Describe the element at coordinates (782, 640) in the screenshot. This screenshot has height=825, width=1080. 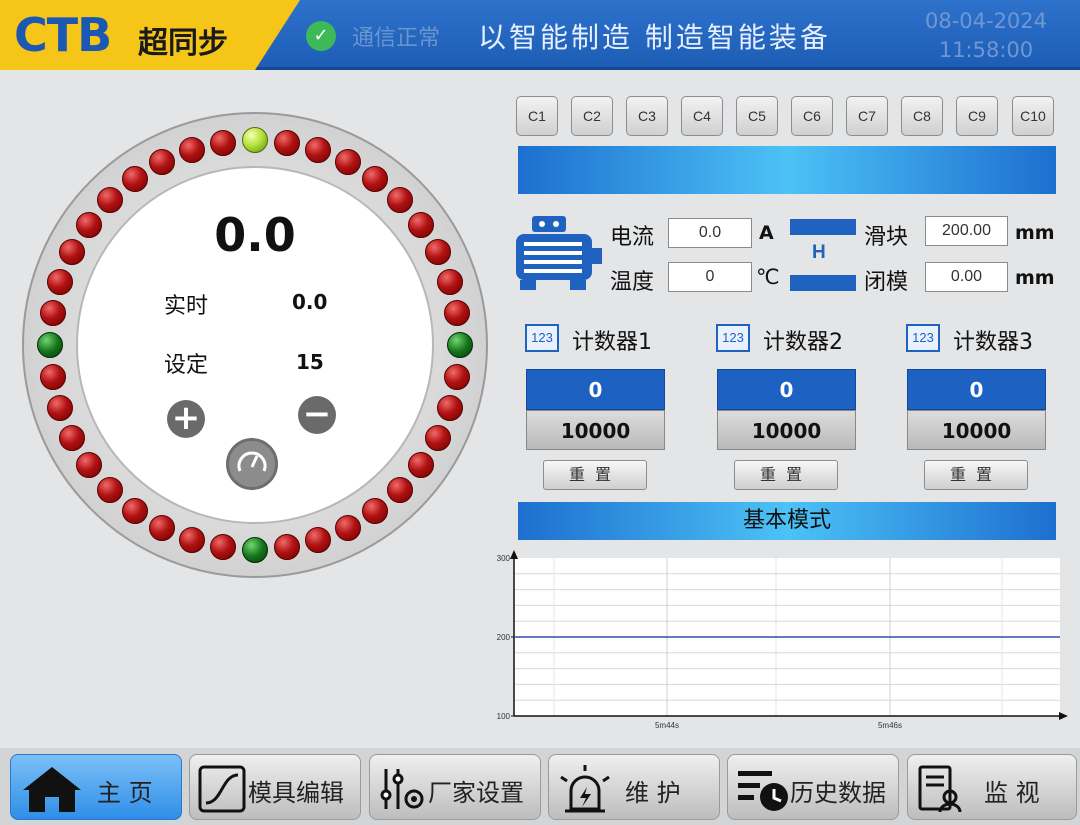
I see `trend-chart: 300 200 100 5m44s 5m46s` at that location.